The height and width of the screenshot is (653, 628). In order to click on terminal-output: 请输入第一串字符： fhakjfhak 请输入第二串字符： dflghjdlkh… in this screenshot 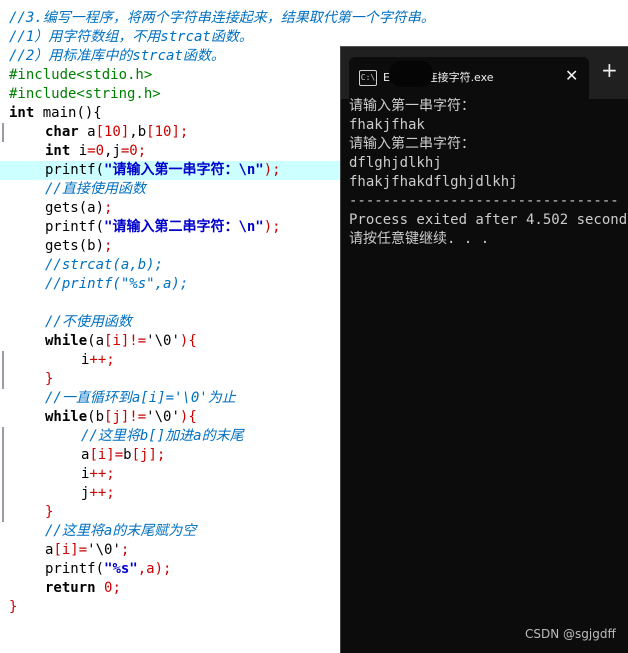, I will do `click(488, 173)`.